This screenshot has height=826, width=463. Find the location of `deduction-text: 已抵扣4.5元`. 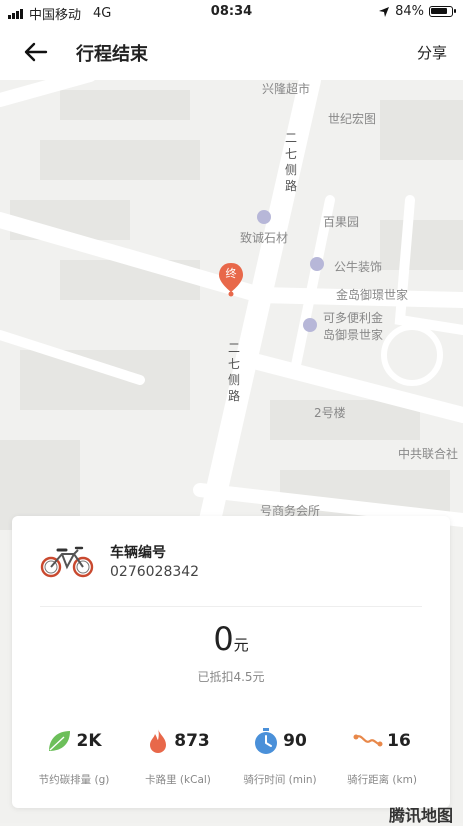

deduction-text: 已抵扣4.5元 is located at coordinates (231, 677).